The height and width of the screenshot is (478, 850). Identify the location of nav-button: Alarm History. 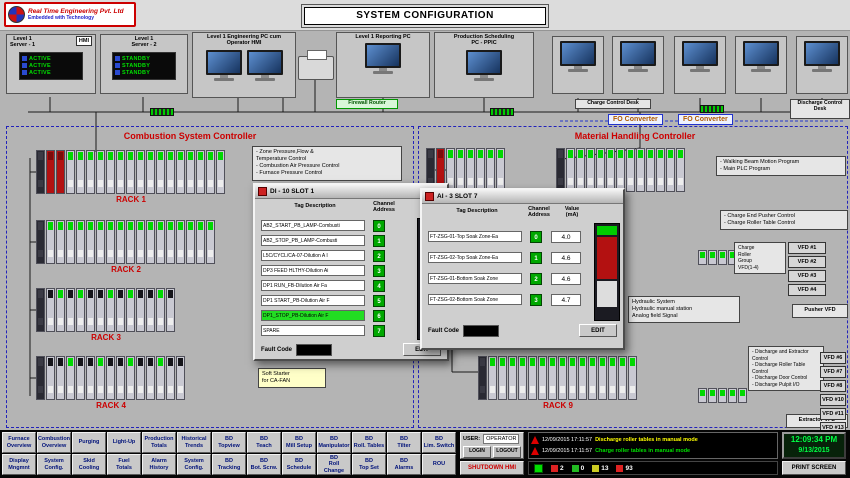
(159, 464).